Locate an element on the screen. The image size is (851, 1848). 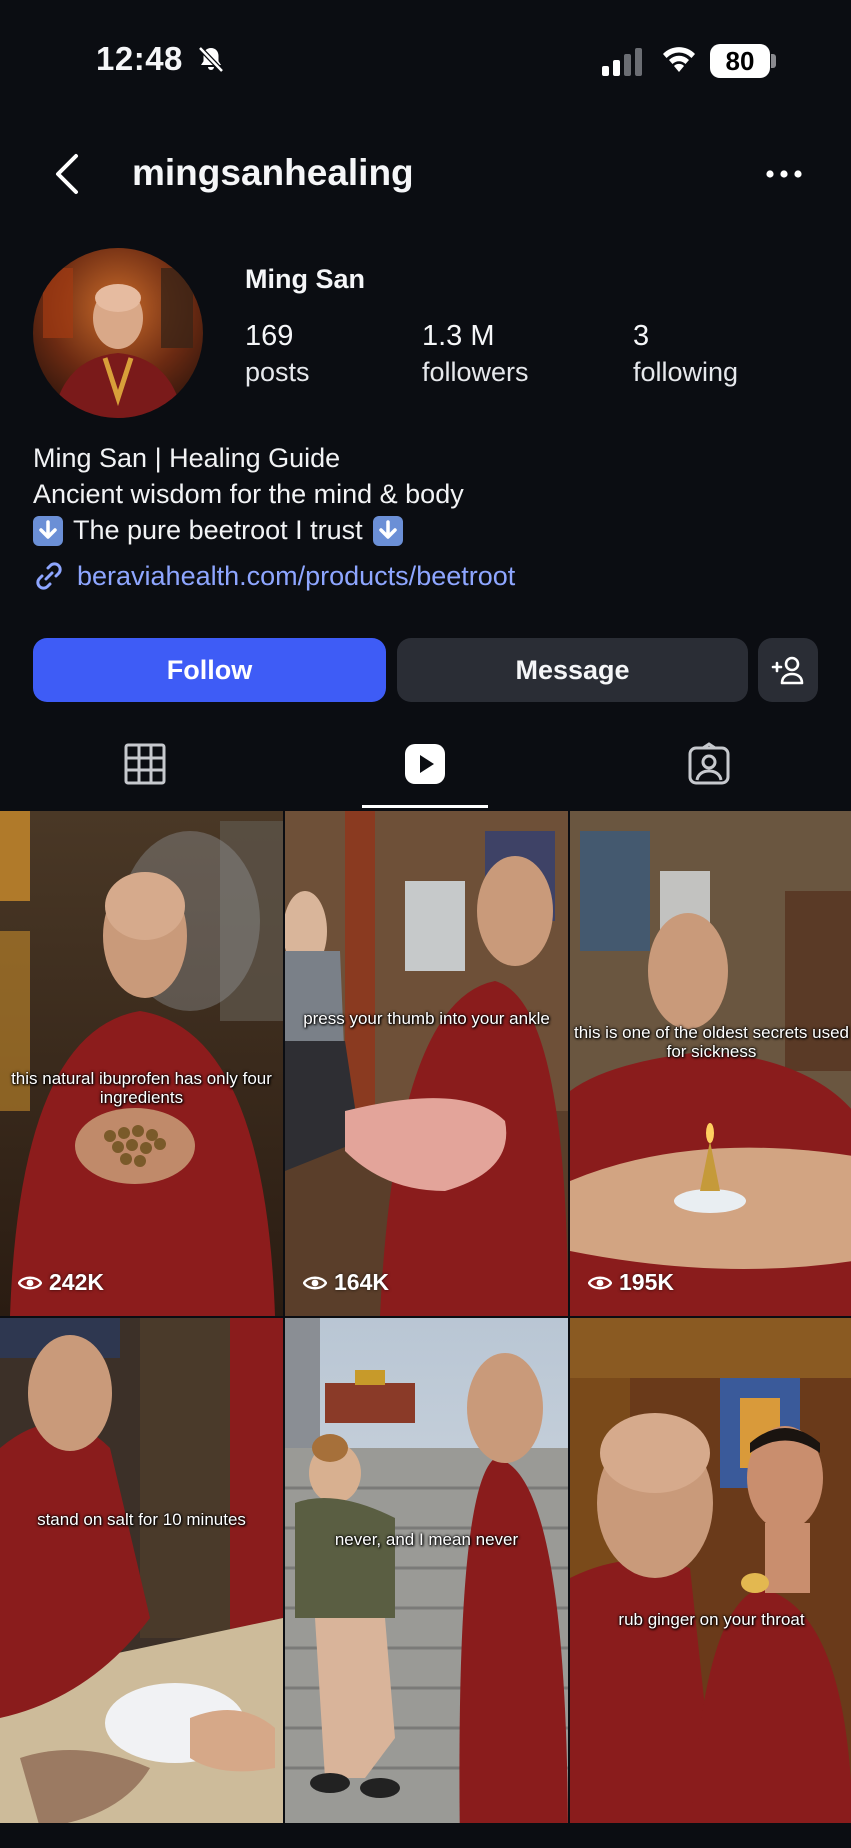
reel-thumbnail: press your thumb into your ankle 164K is located at coordinates (426, 1063).